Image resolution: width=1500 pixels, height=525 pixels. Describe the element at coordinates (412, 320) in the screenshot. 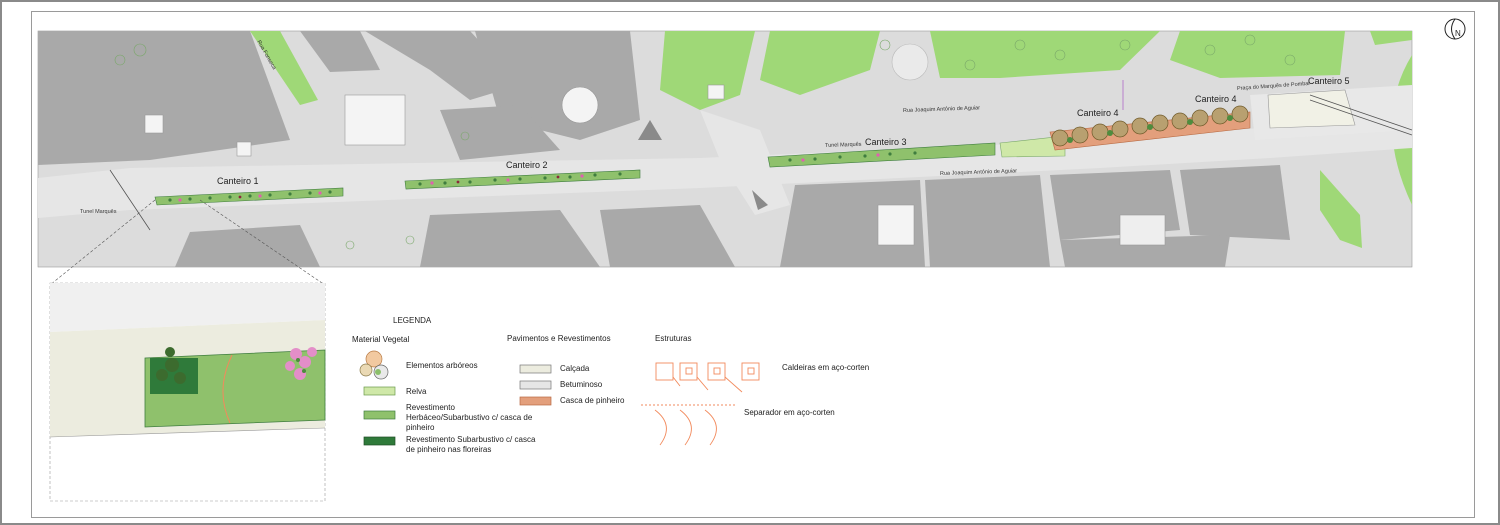

I see `legend-title: LEGENDA` at that location.